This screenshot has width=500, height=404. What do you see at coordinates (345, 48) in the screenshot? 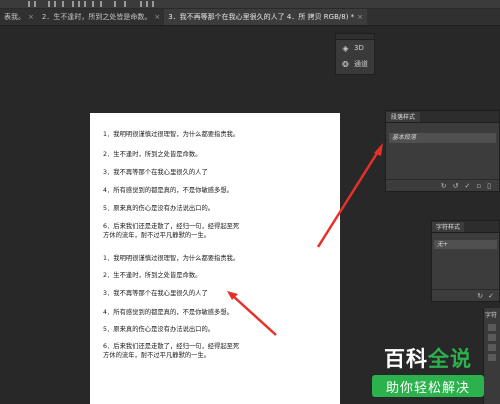
I see `cube-icon: ◈` at bounding box center [345, 48].